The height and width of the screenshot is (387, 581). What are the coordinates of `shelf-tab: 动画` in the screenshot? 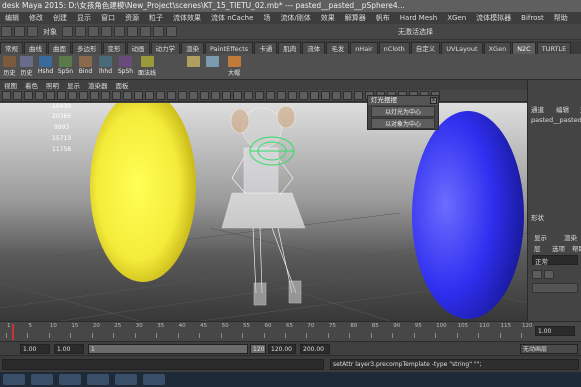 It's located at (138, 48).